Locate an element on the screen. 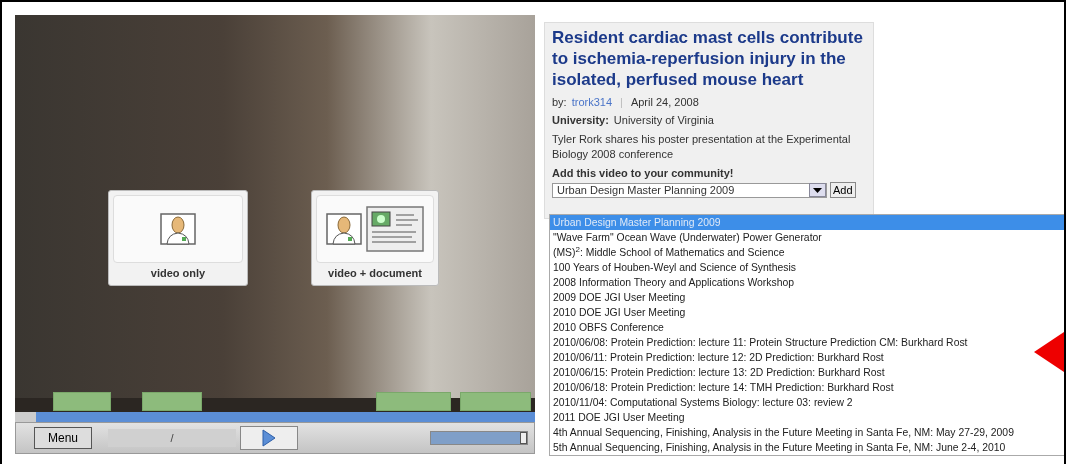 This screenshot has width=1066, height=464. dropdown-option: (MS)$^{2}$: Middle School of Mathematics and Science is located at coordinates (807, 252).